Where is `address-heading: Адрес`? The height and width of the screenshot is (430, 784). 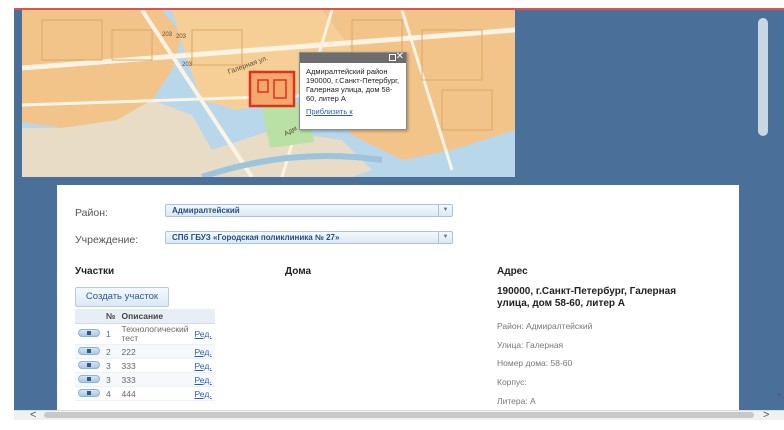 address-heading: Адрес is located at coordinates (512, 271).